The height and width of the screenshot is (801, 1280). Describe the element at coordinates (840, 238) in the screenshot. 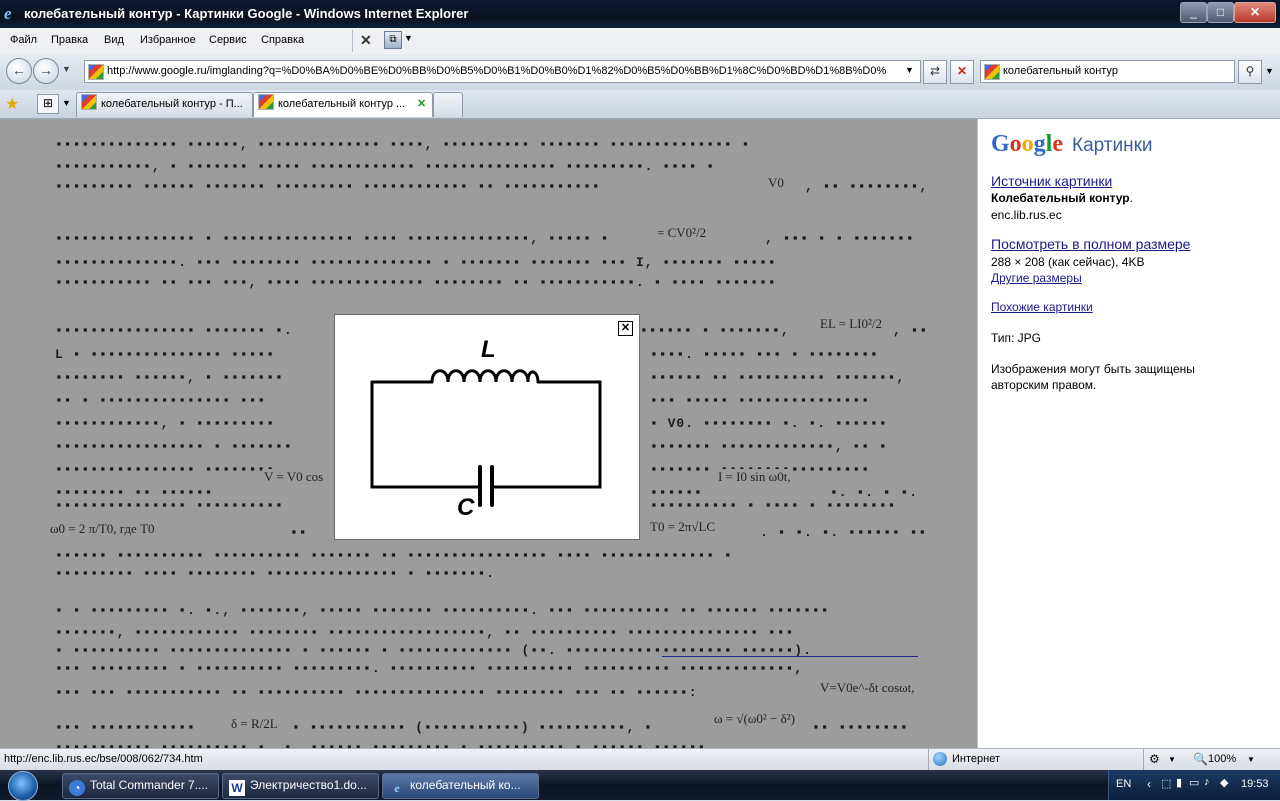

I see `document-text-line: , ▪▪▪ ▪ ▪ ▪▪▪▪▪▪▪` at that location.